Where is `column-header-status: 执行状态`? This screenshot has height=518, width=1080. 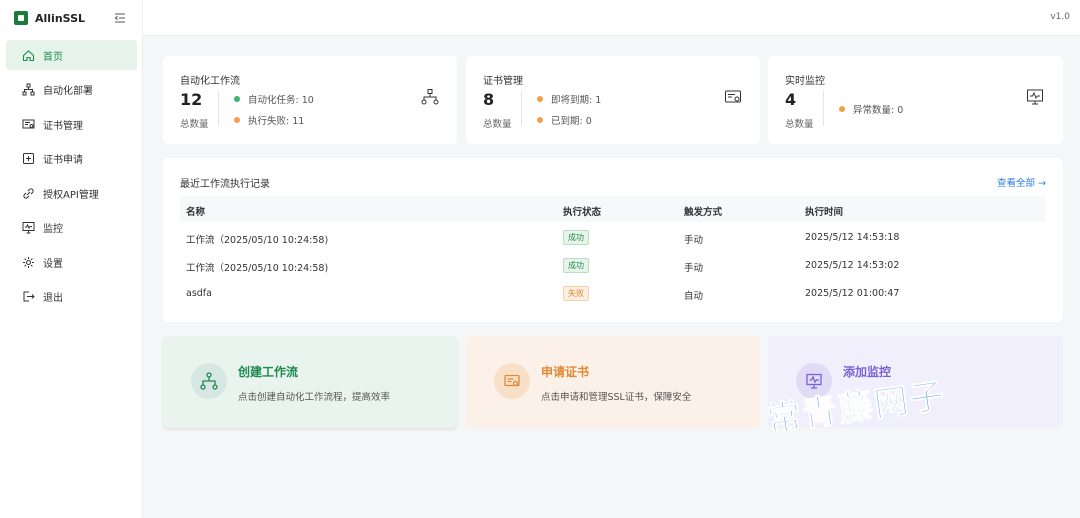 column-header-status: 执行状态 is located at coordinates (582, 212).